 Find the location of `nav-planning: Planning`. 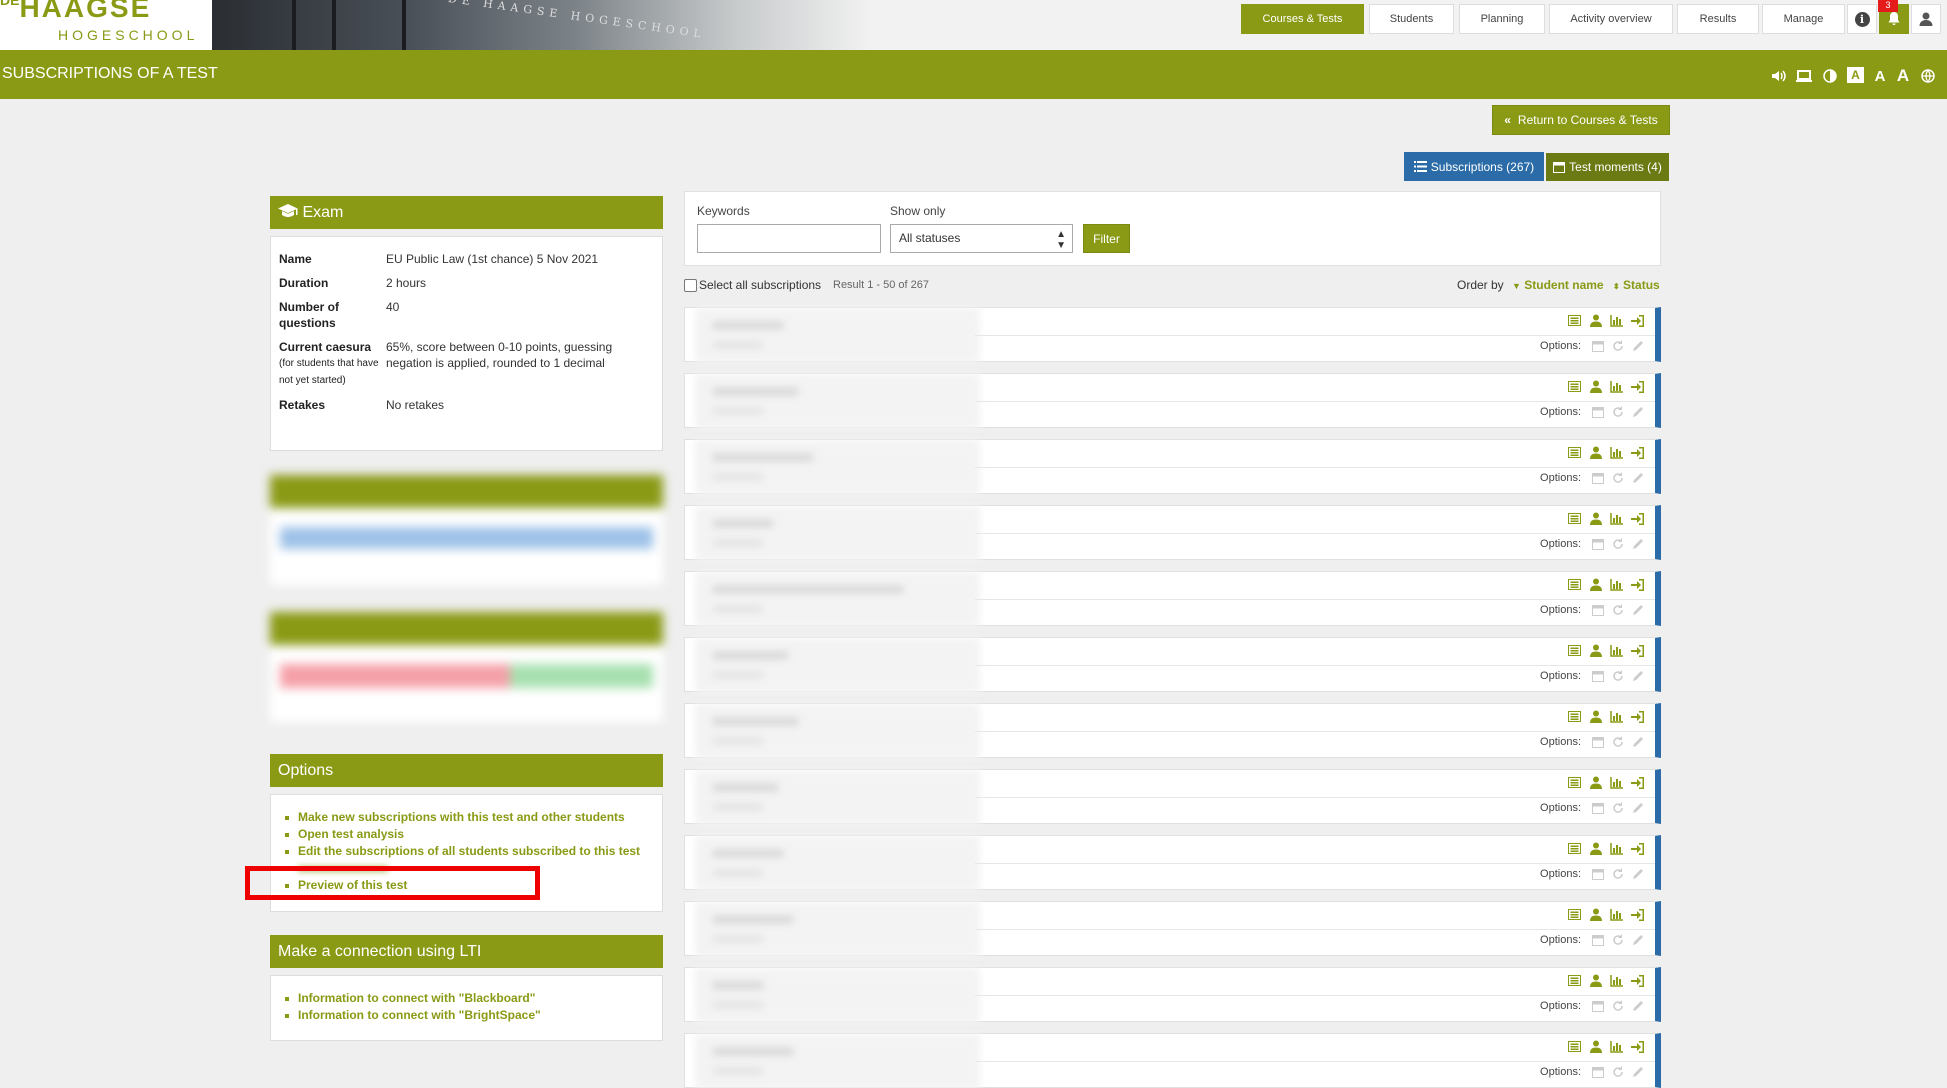

nav-planning: Planning is located at coordinates (1502, 19).